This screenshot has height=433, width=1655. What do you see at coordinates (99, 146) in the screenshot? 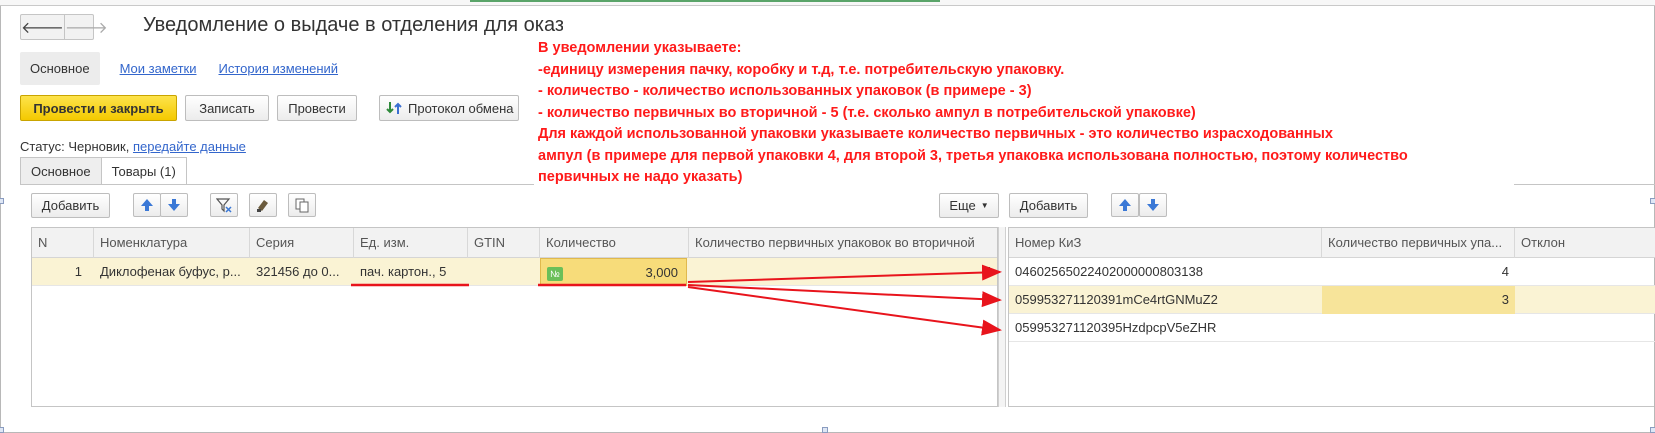
I see `status-value: Черновик,` at bounding box center [99, 146].